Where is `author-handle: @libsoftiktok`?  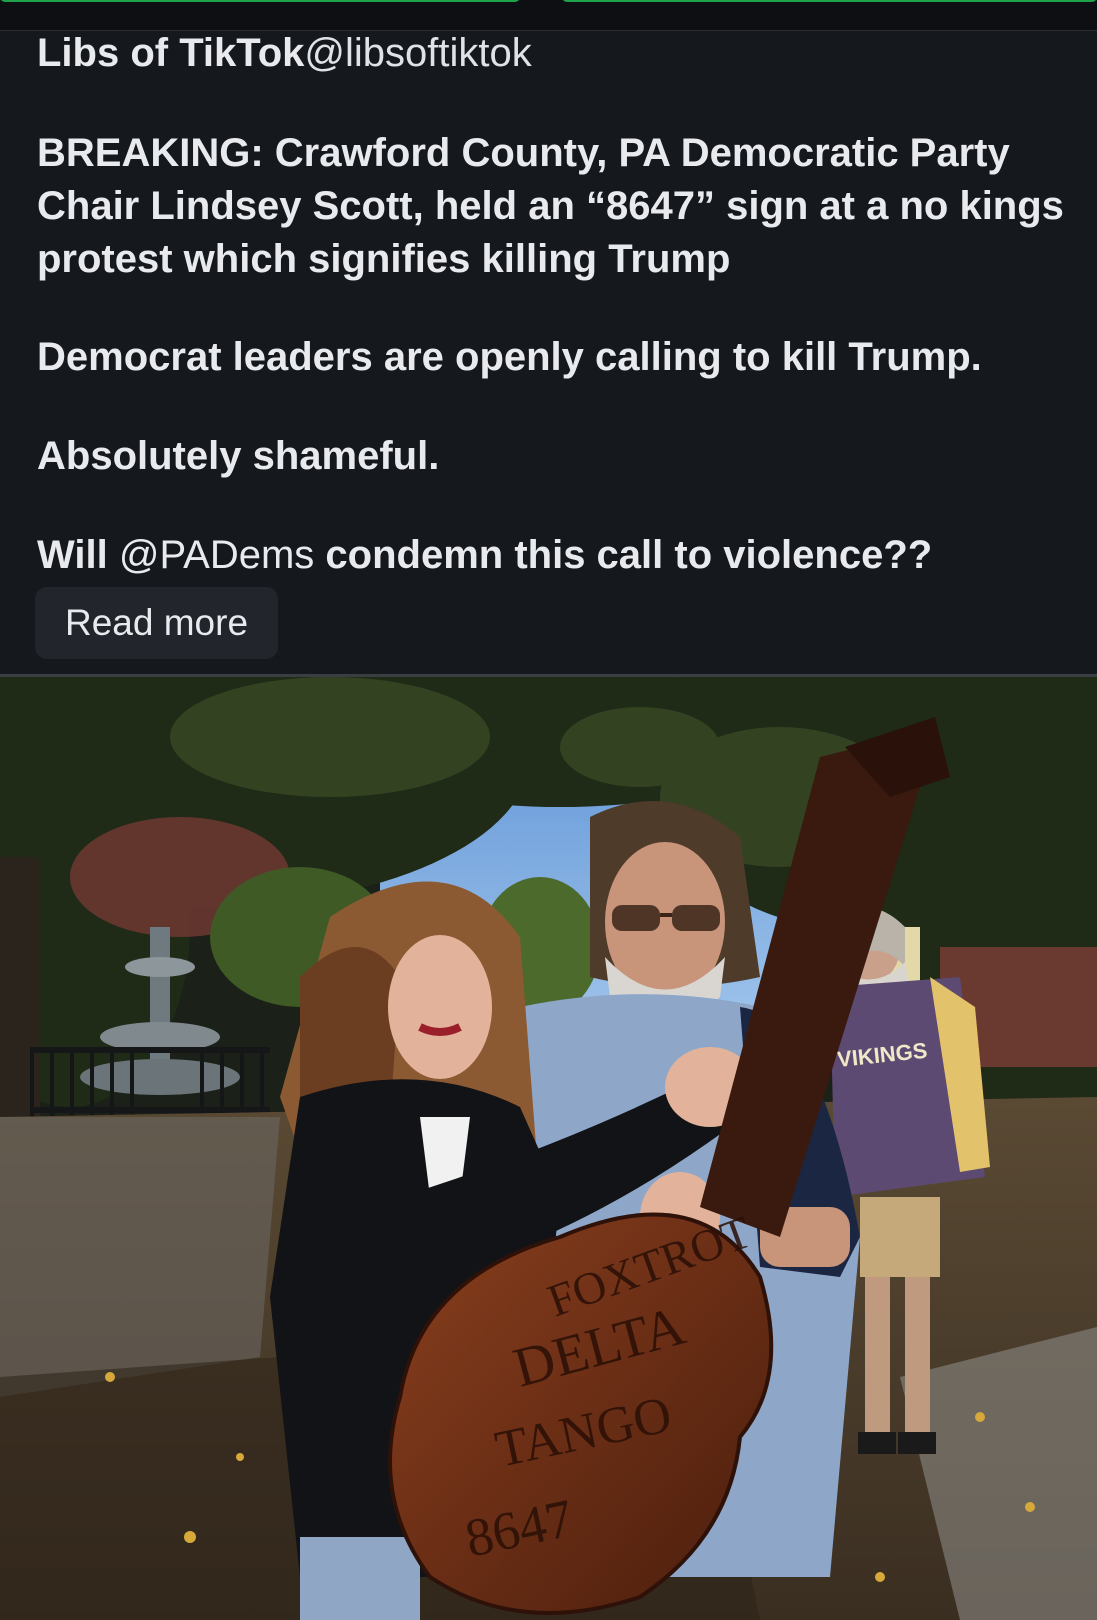
author-handle: @libsoftiktok is located at coordinates (417, 53).